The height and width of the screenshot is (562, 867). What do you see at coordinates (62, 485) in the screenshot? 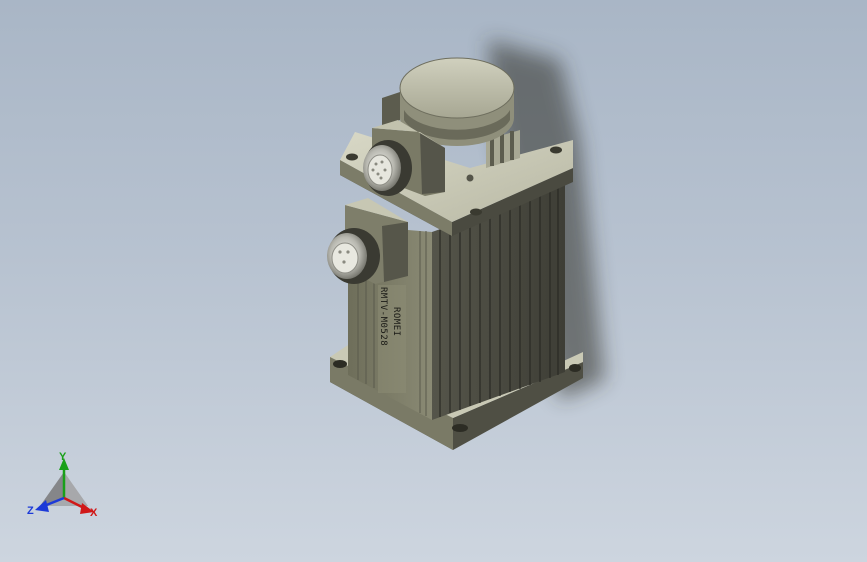
I see `axis-triad: Y X Z` at bounding box center [62, 485].